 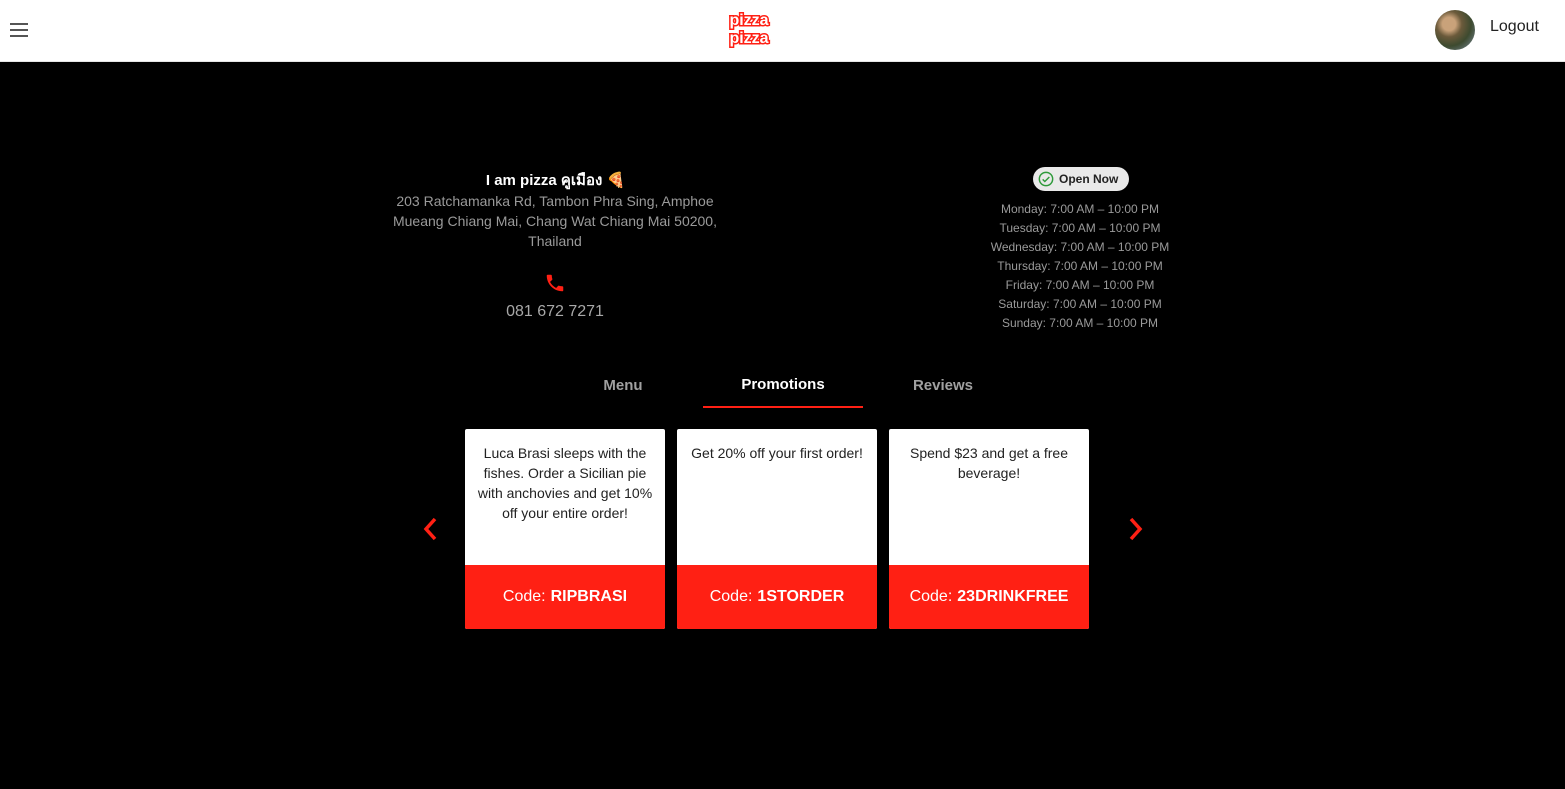 What do you see at coordinates (1080, 228) in the screenshot?
I see `hours-tuesday: Tuesday: 7:00 AM – 10:00 PM` at bounding box center [1080, 228].